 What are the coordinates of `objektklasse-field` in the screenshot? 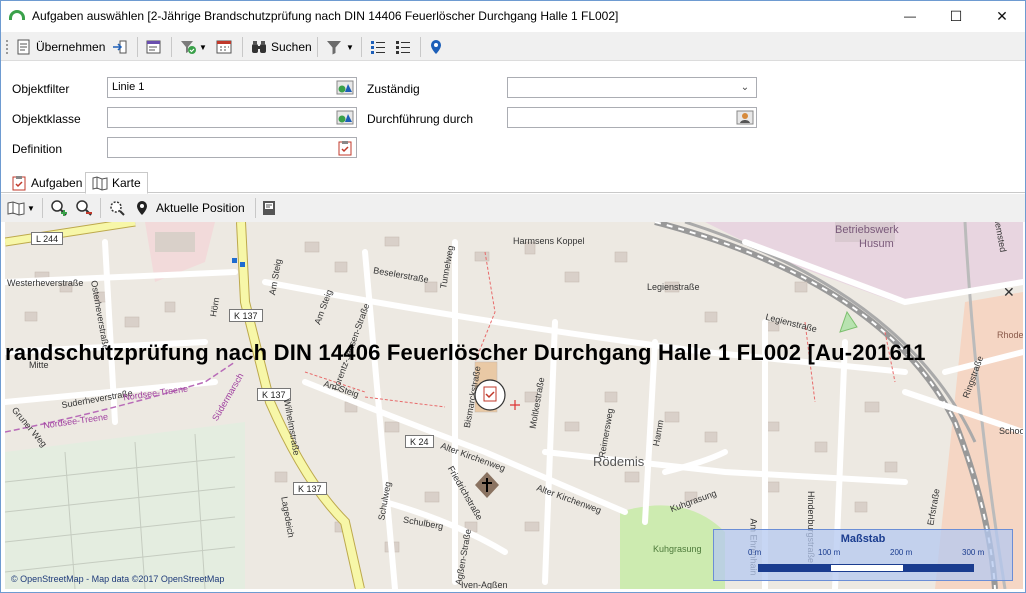 It's located at (232, 117).